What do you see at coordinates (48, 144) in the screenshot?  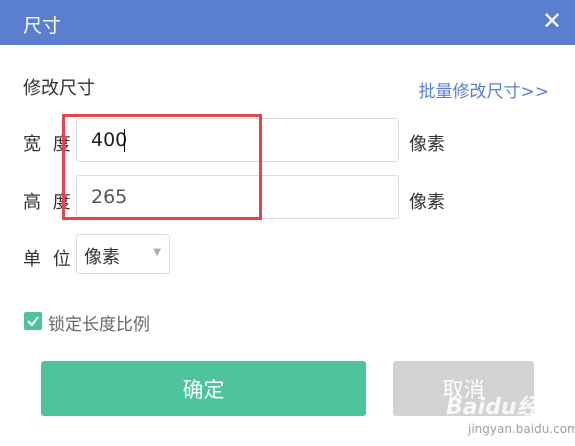 I see `width-label: 宽 度` at bounding box center [48, 144].